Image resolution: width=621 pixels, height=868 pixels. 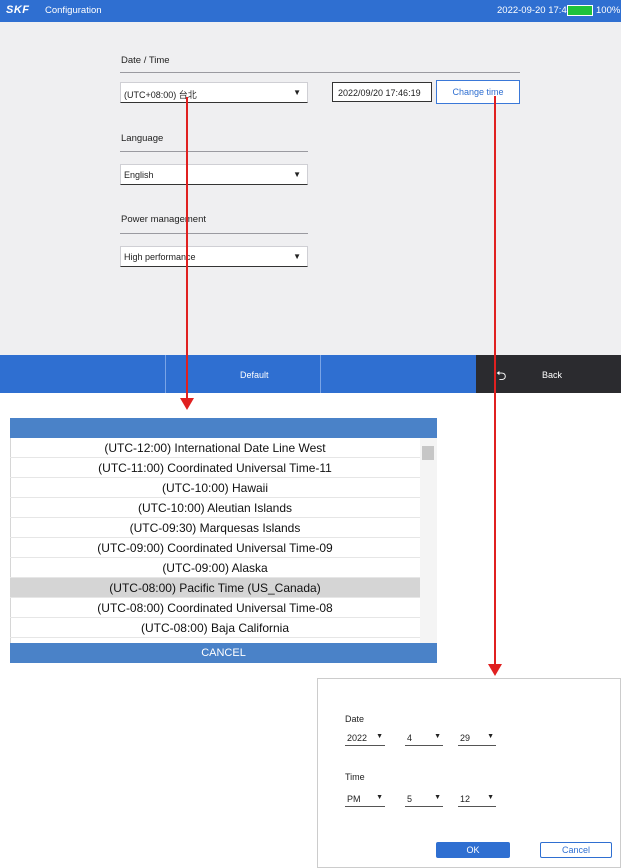 What do you see at coordinates (424, 800) in the screenshot?
I see `hour-select: 5 ▼` at bounding box center [424, 800].